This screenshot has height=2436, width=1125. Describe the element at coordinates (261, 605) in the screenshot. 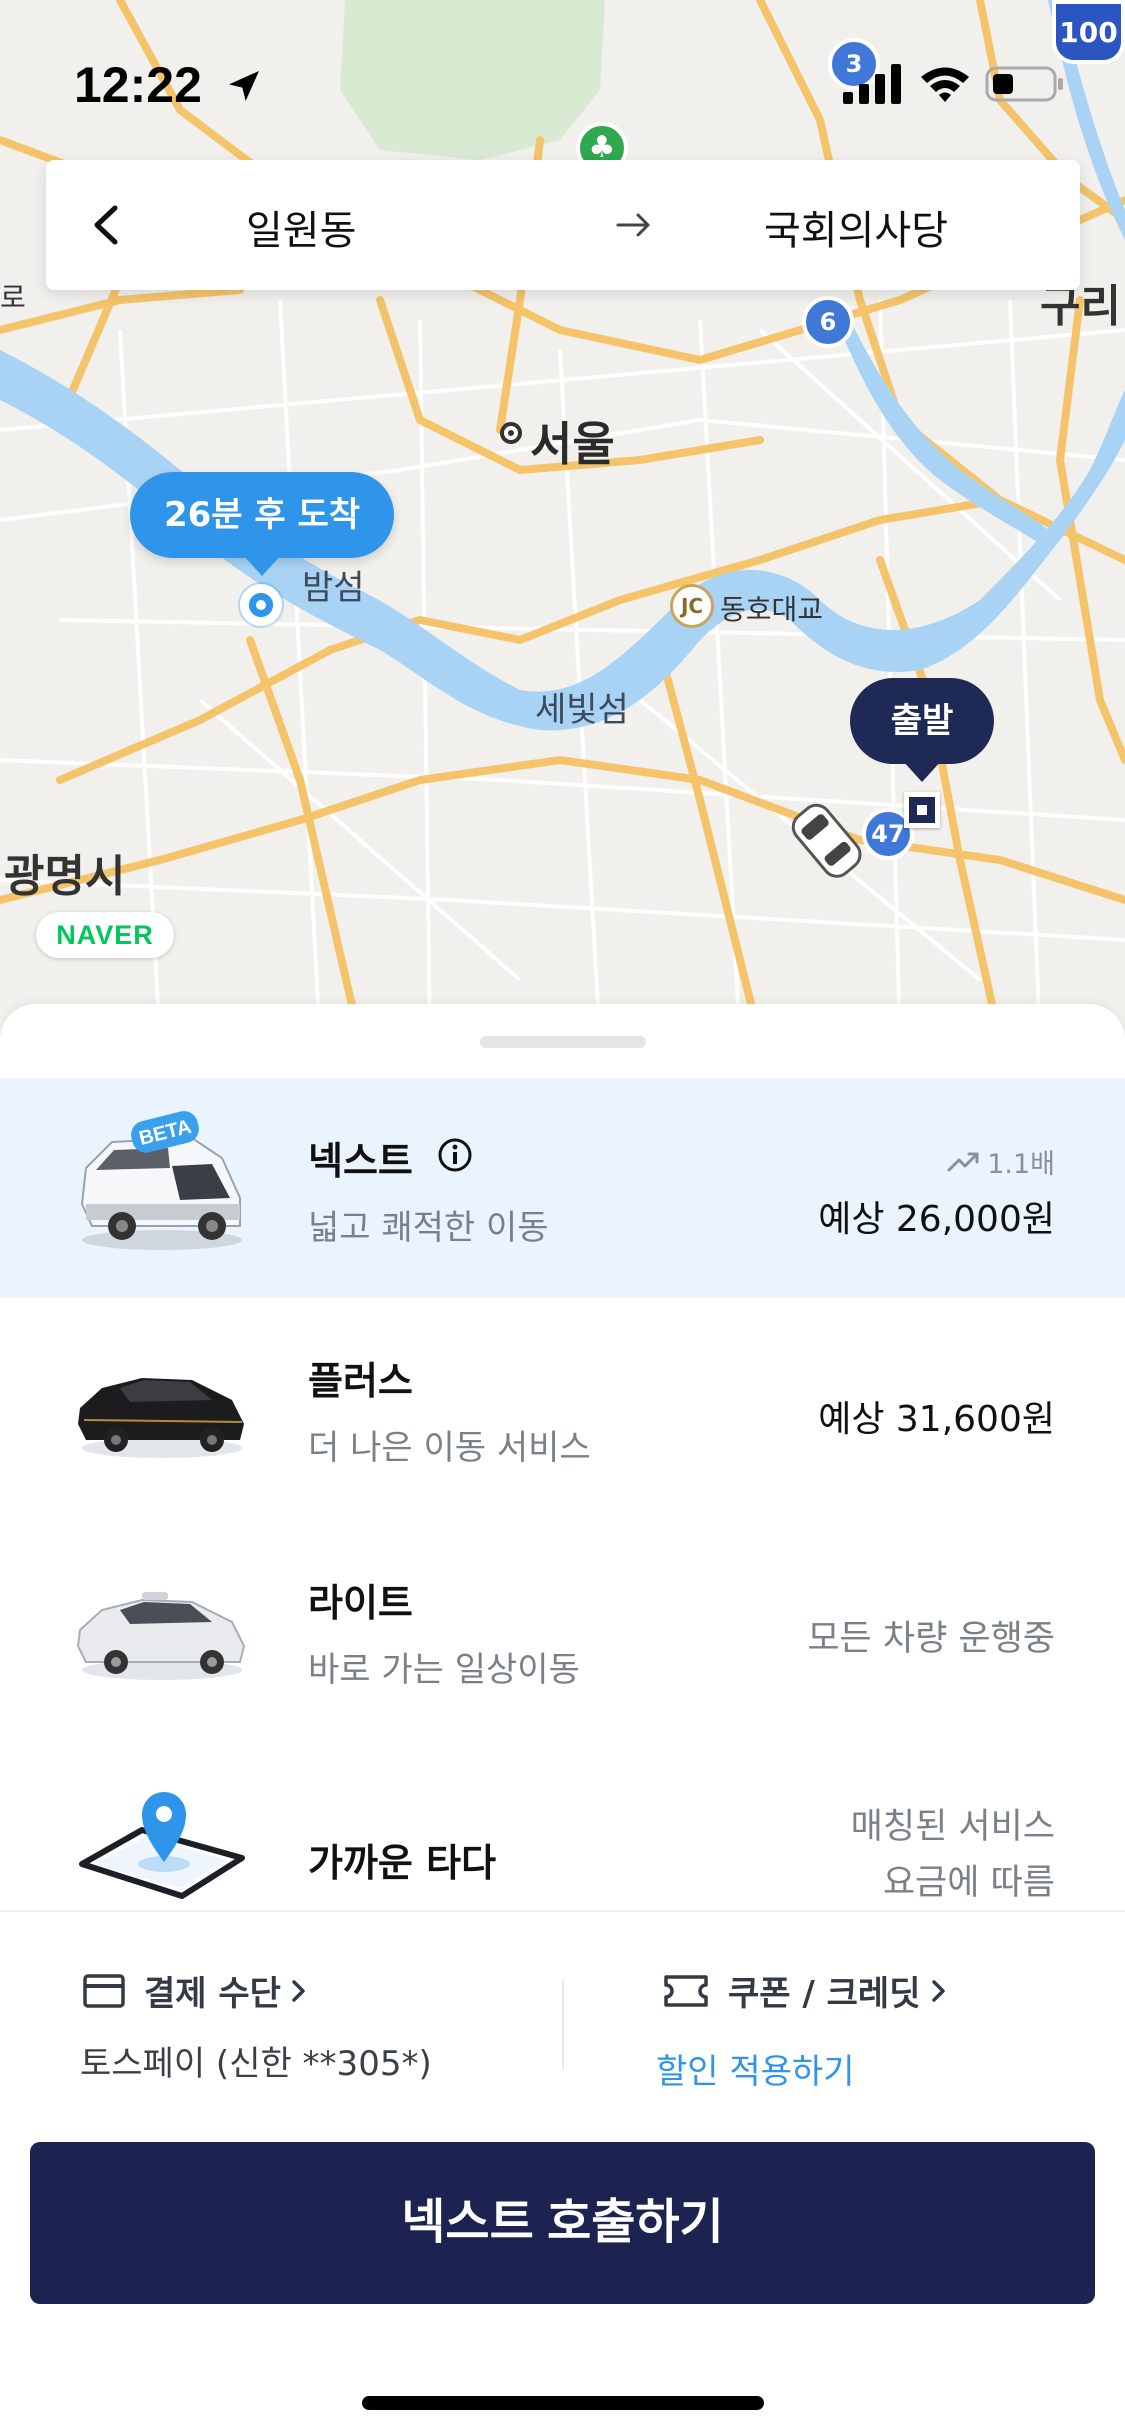

I see `destination-marker-icon` at that location.